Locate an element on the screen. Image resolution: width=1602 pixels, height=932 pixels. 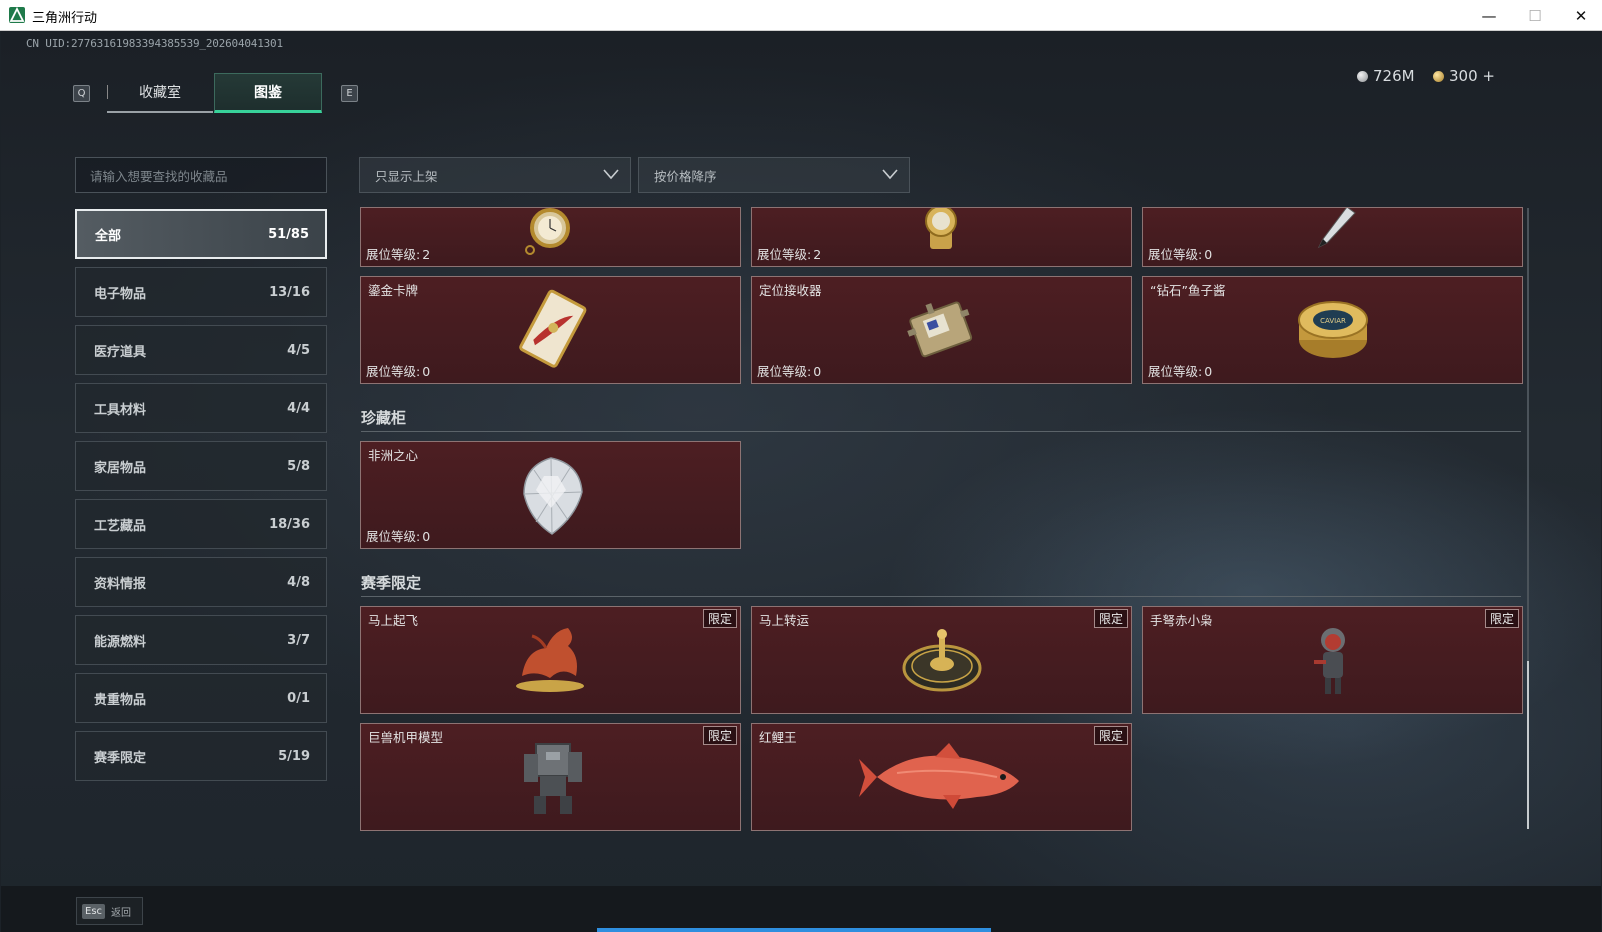
shelf-filter-label: 只显示上架 is located at coordinates (406, 176).